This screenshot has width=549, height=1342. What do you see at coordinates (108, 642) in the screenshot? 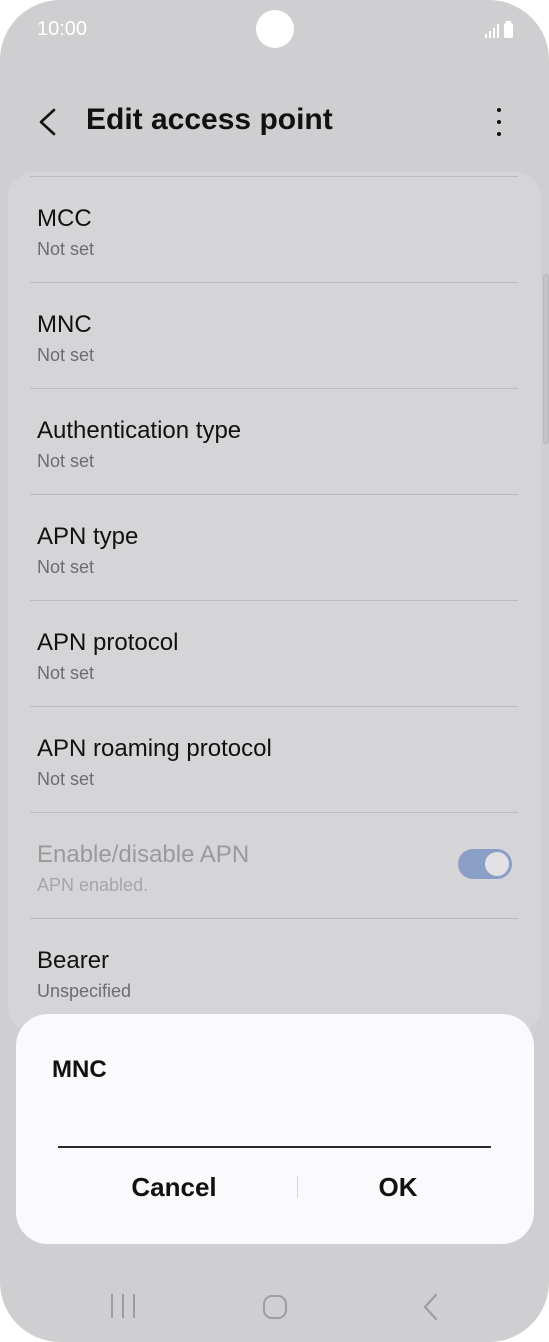
I see `item-title: APN protocol` at bounding box center [108, 642].